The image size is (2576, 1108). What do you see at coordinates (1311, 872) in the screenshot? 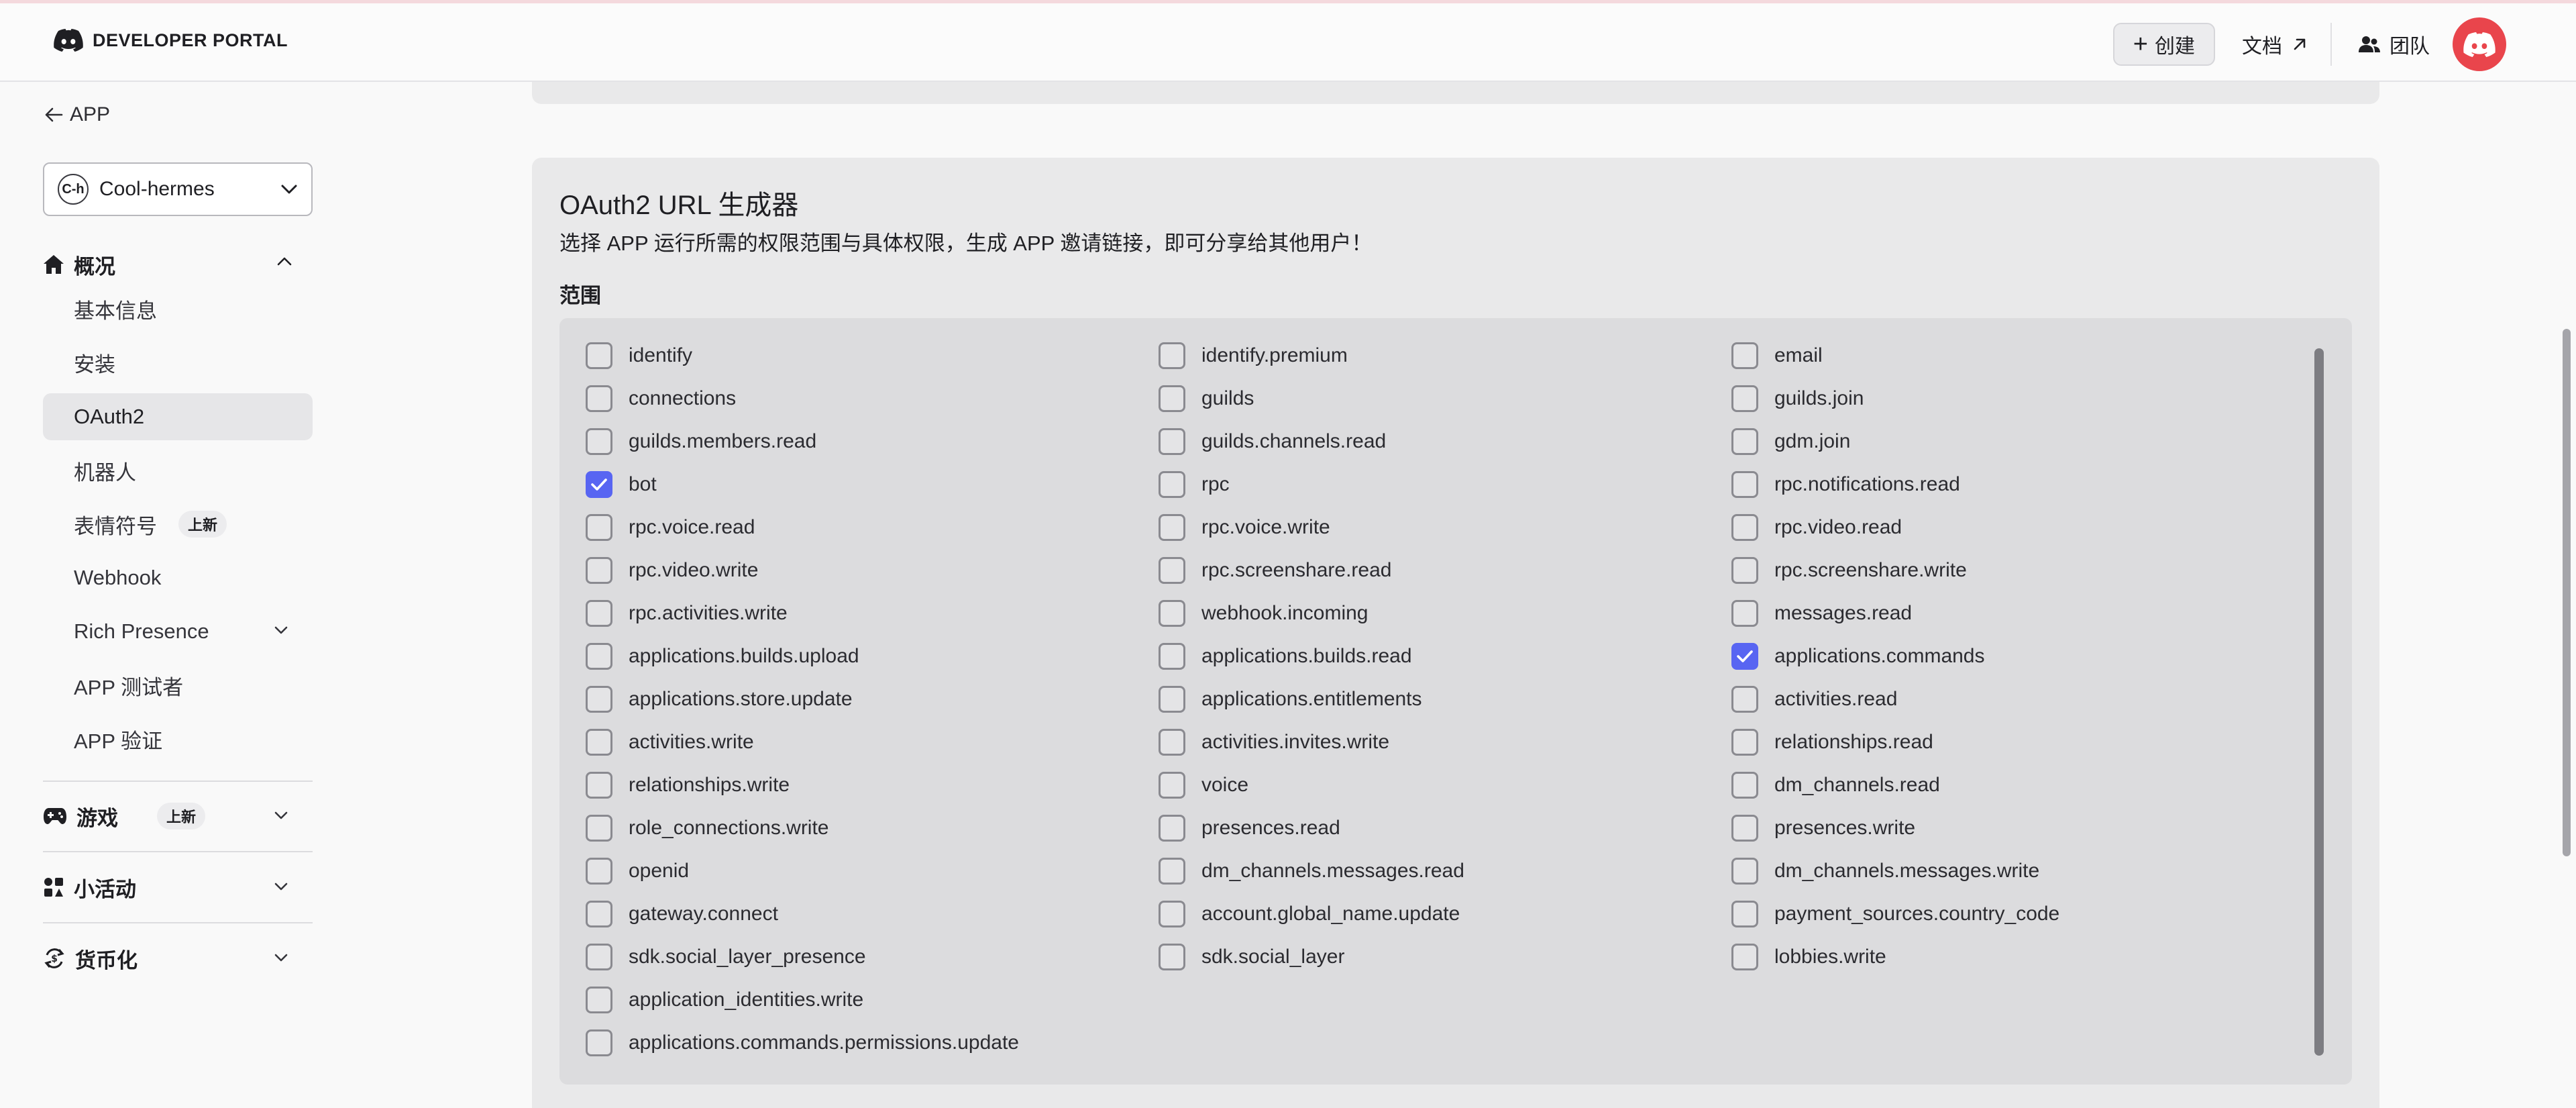
I see `scope-item: dm_channels.messages.read` at bounding box center [1311, 872].